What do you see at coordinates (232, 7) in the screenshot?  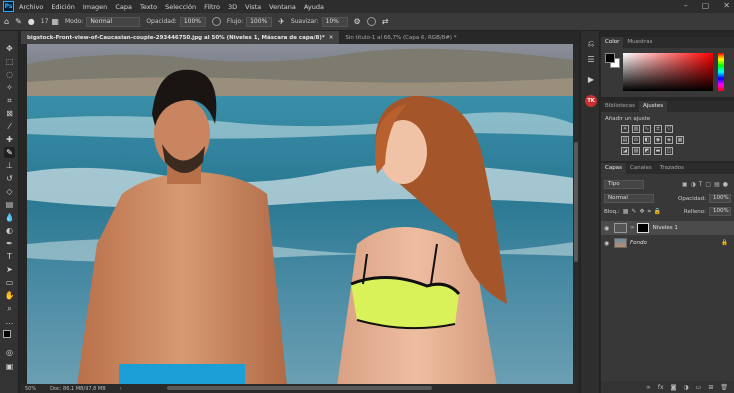 I see `menu-3d: 3D` at bounding box center [232, 7].